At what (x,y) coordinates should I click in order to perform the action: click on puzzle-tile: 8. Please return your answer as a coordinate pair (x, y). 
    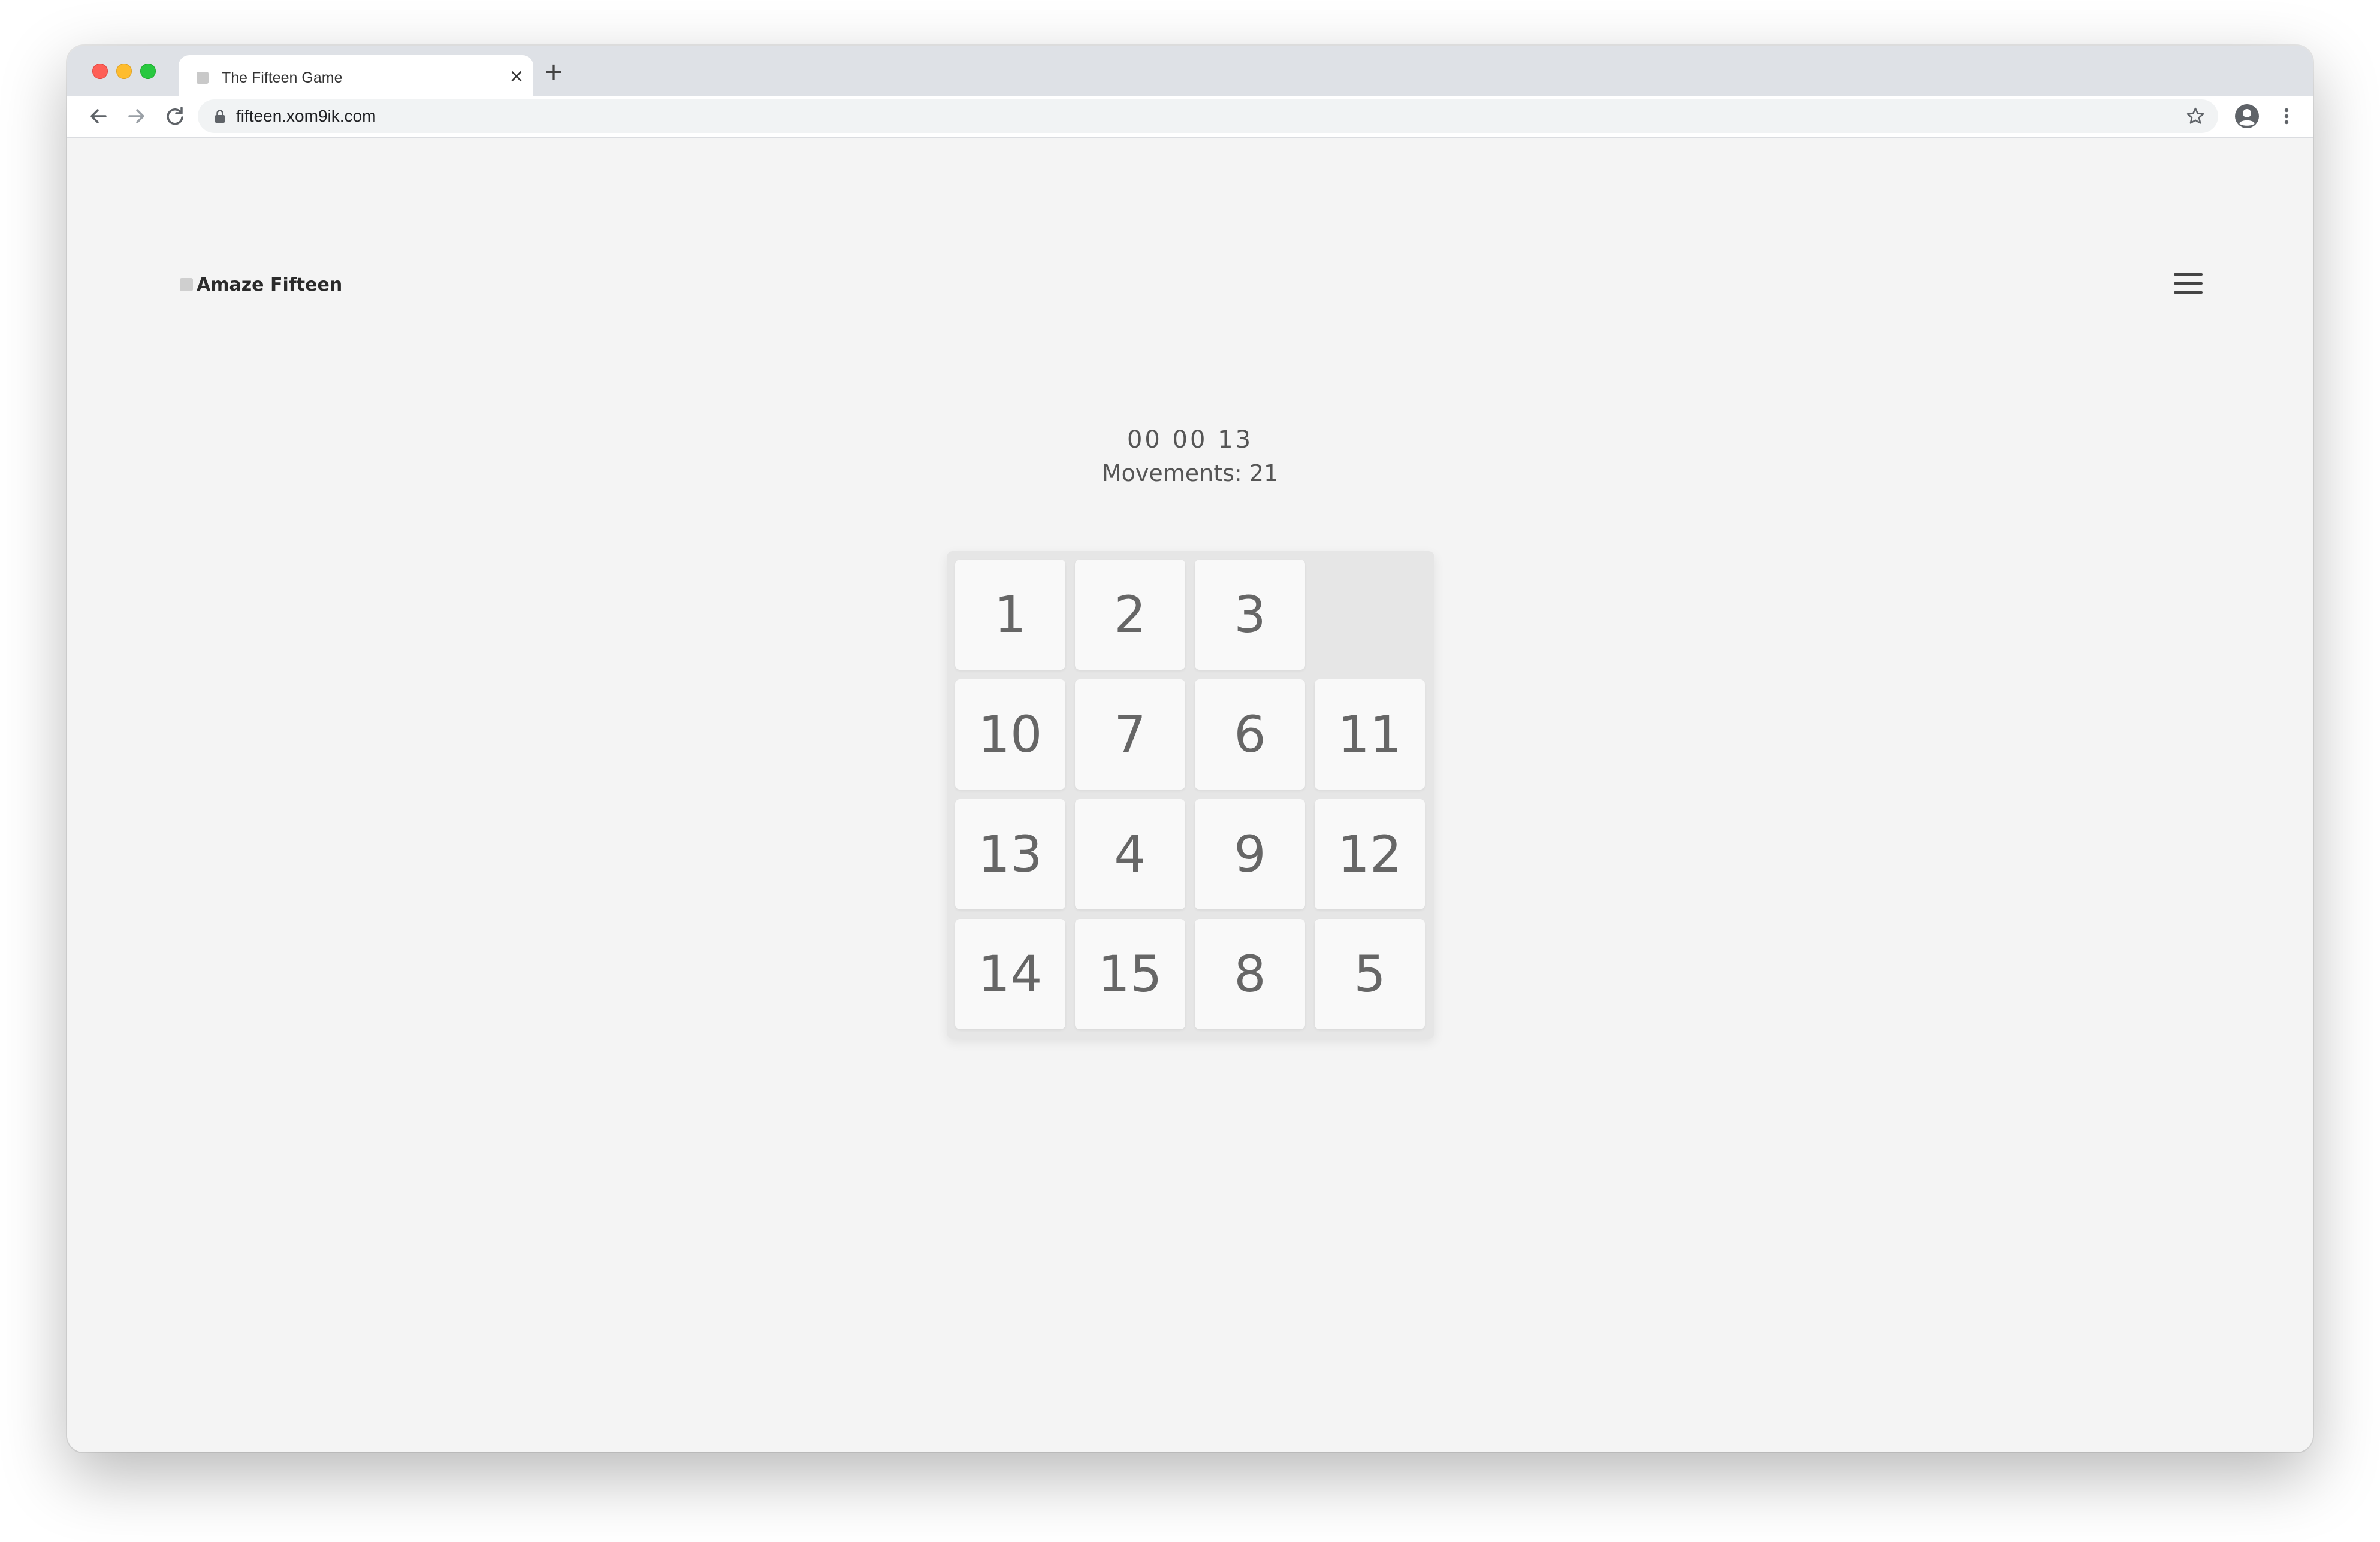
    Looking at the image, I should click on (1250, 974).